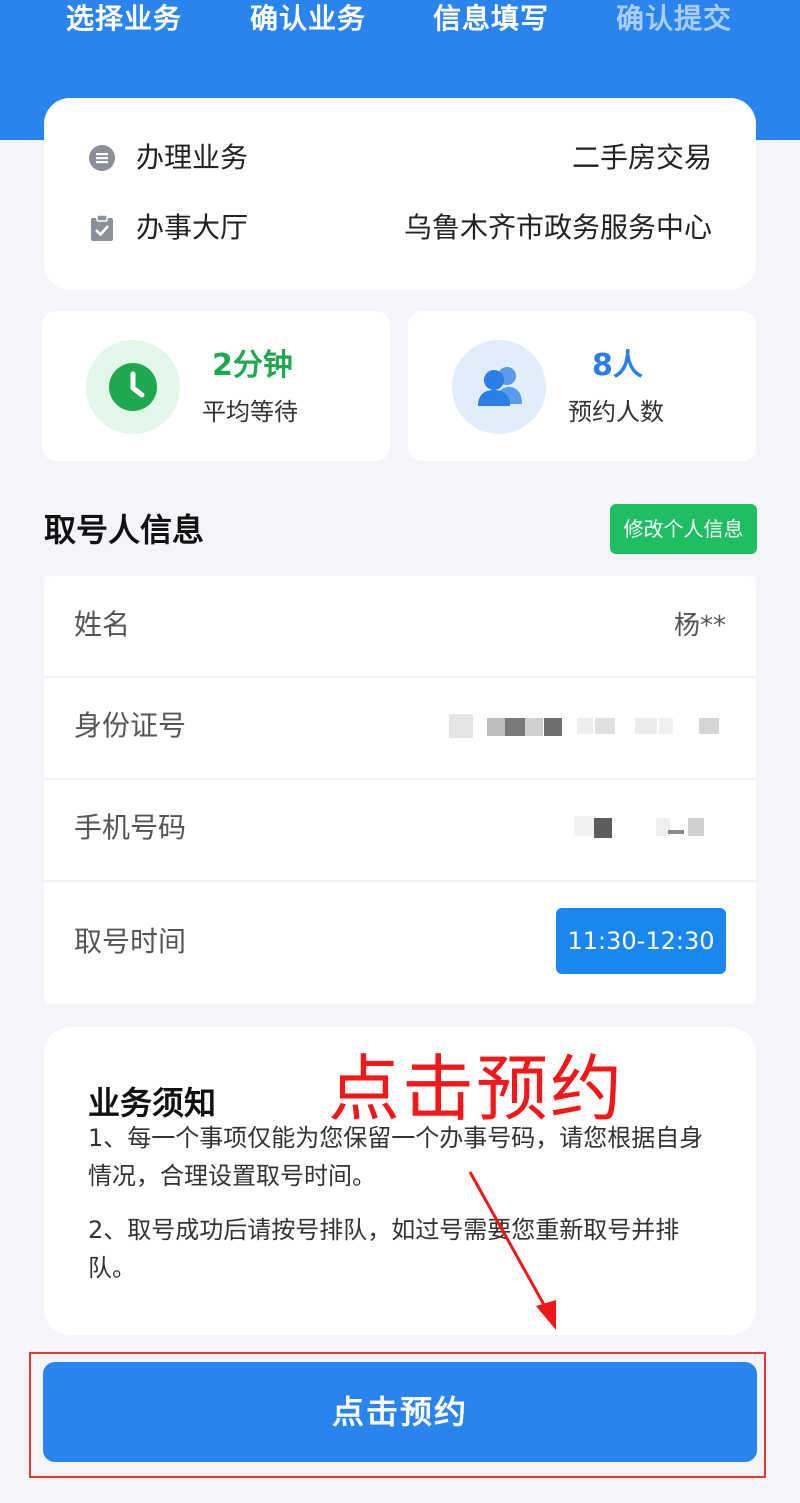  What do you see at coordinates (400, 1412) in the screenshot?
I see `submit-appointment-button: 点击预约` at bounding box center [400, 1412].